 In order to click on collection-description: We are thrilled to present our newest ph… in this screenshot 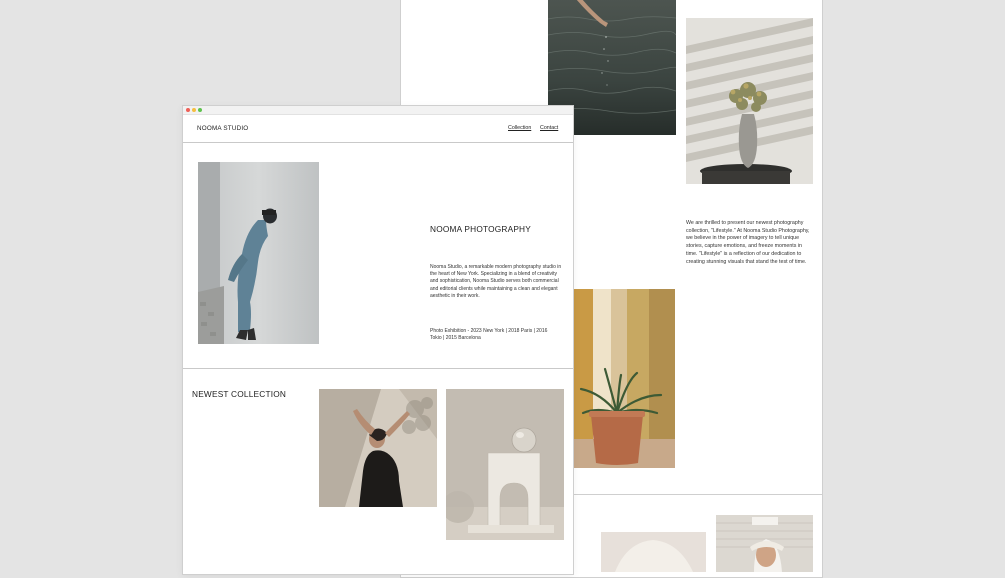, I will do `click(748, 242)`.